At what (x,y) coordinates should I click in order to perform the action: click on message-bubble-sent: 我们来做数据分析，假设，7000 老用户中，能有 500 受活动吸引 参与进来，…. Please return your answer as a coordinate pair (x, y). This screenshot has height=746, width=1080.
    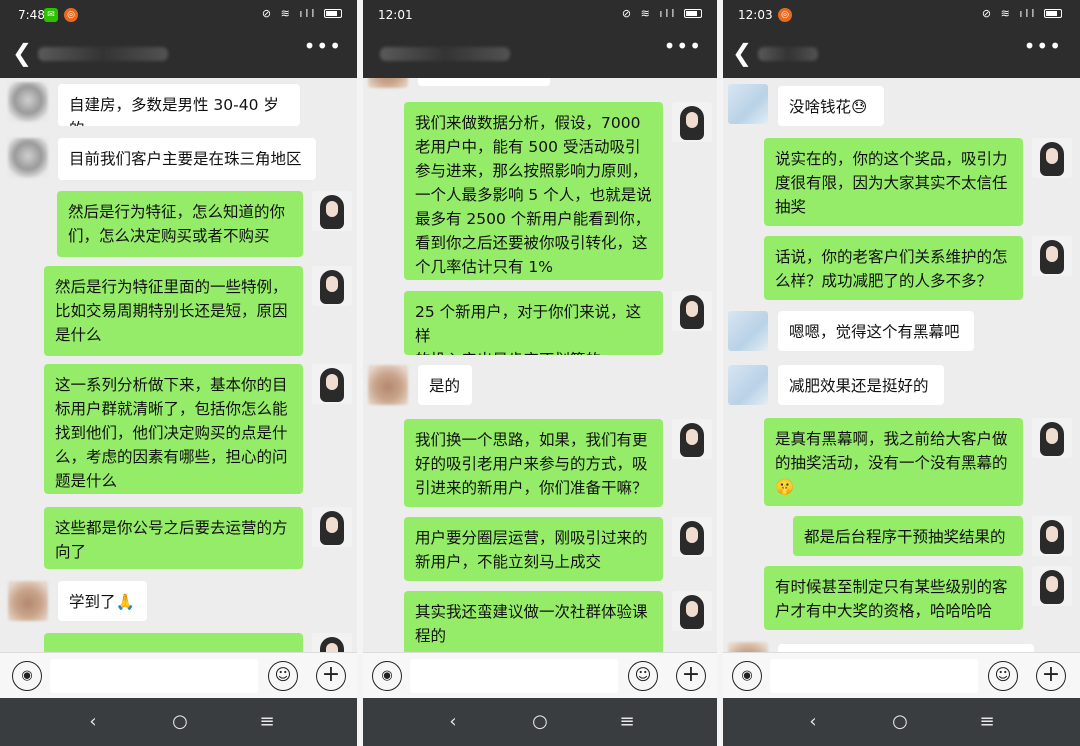
    Looking at the image, I should click on (533, 191).